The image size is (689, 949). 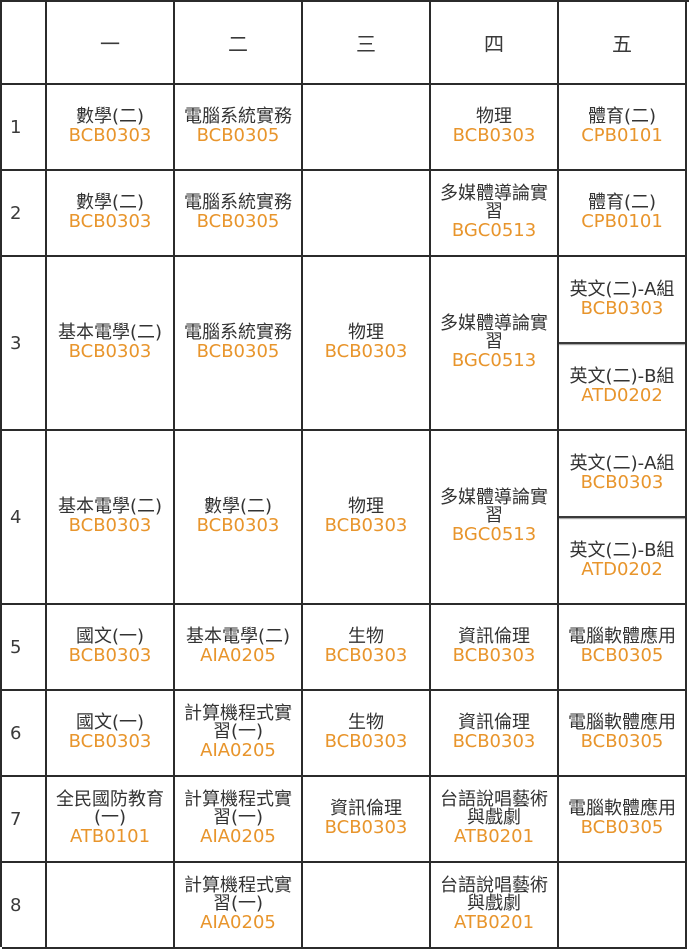 I want to click on period-number: 6, so click(x=24, y=734).